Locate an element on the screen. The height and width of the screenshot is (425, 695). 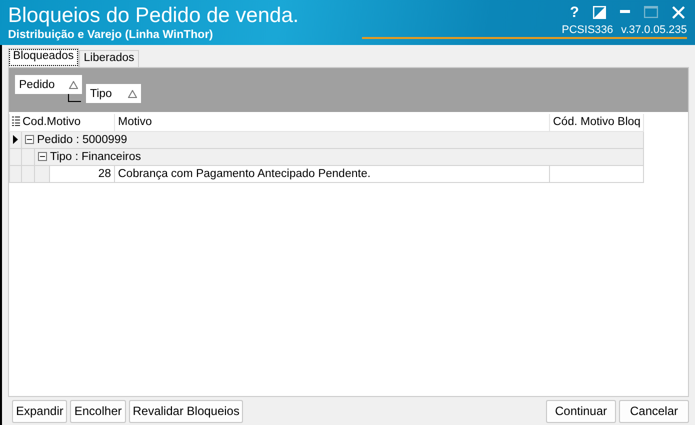
window-title: Bloqueios do Pedido de venda. is located at coordinates (153, 16).